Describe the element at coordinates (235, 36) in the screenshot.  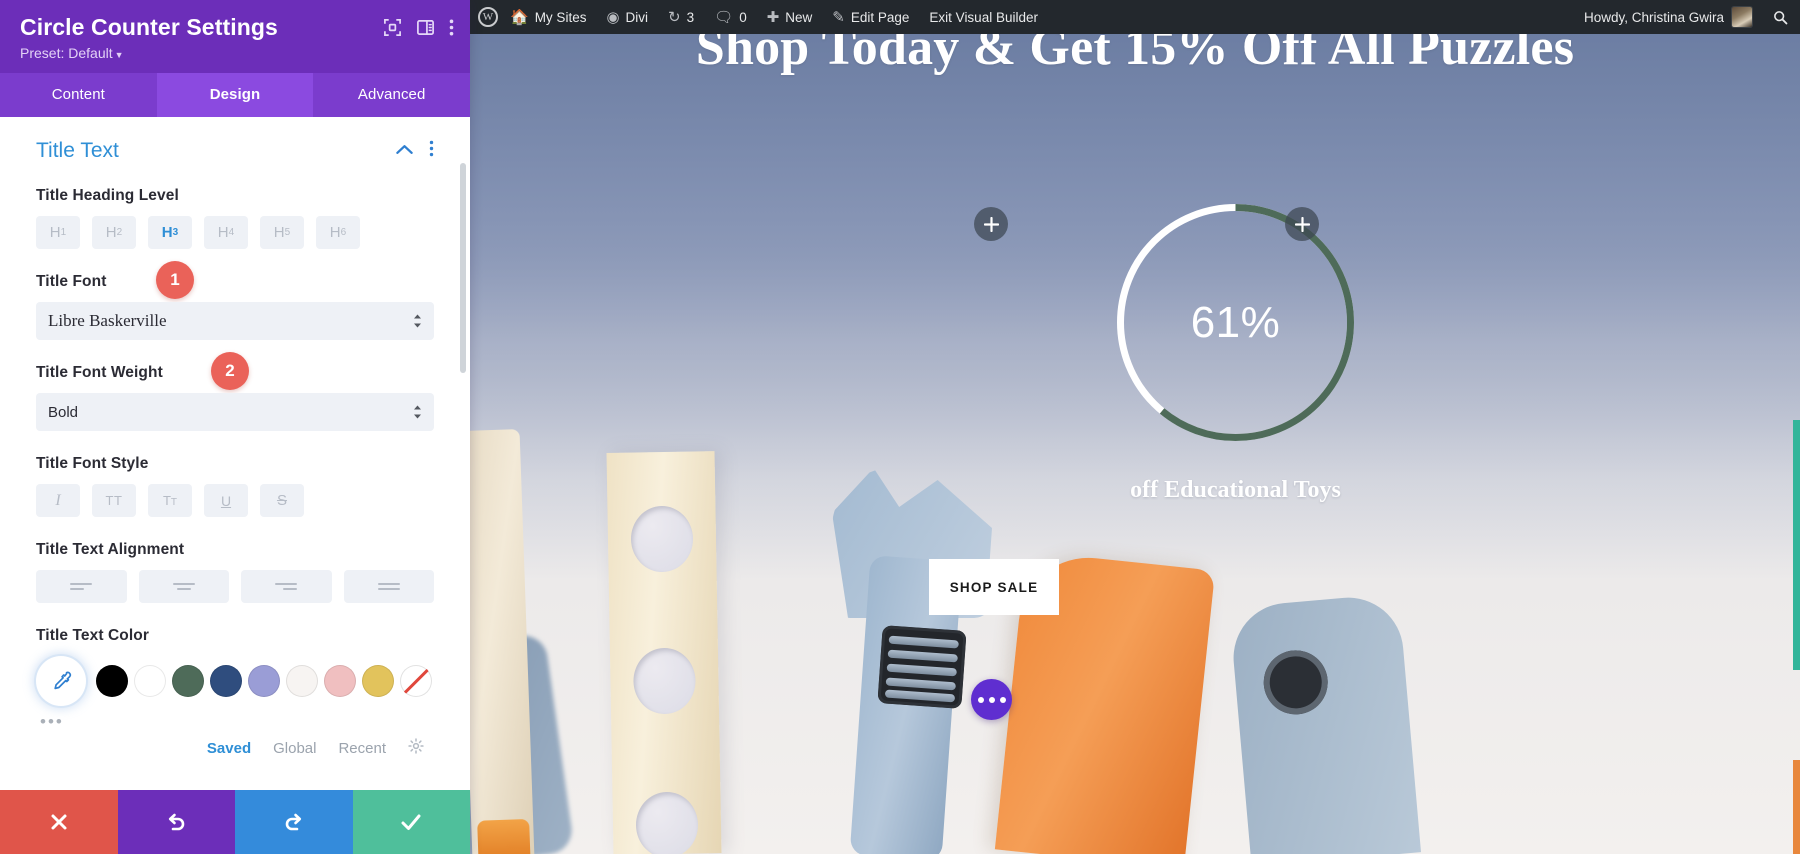
I see `panel-header: Circle Counter Settings Preset: Default ▼` at that location.